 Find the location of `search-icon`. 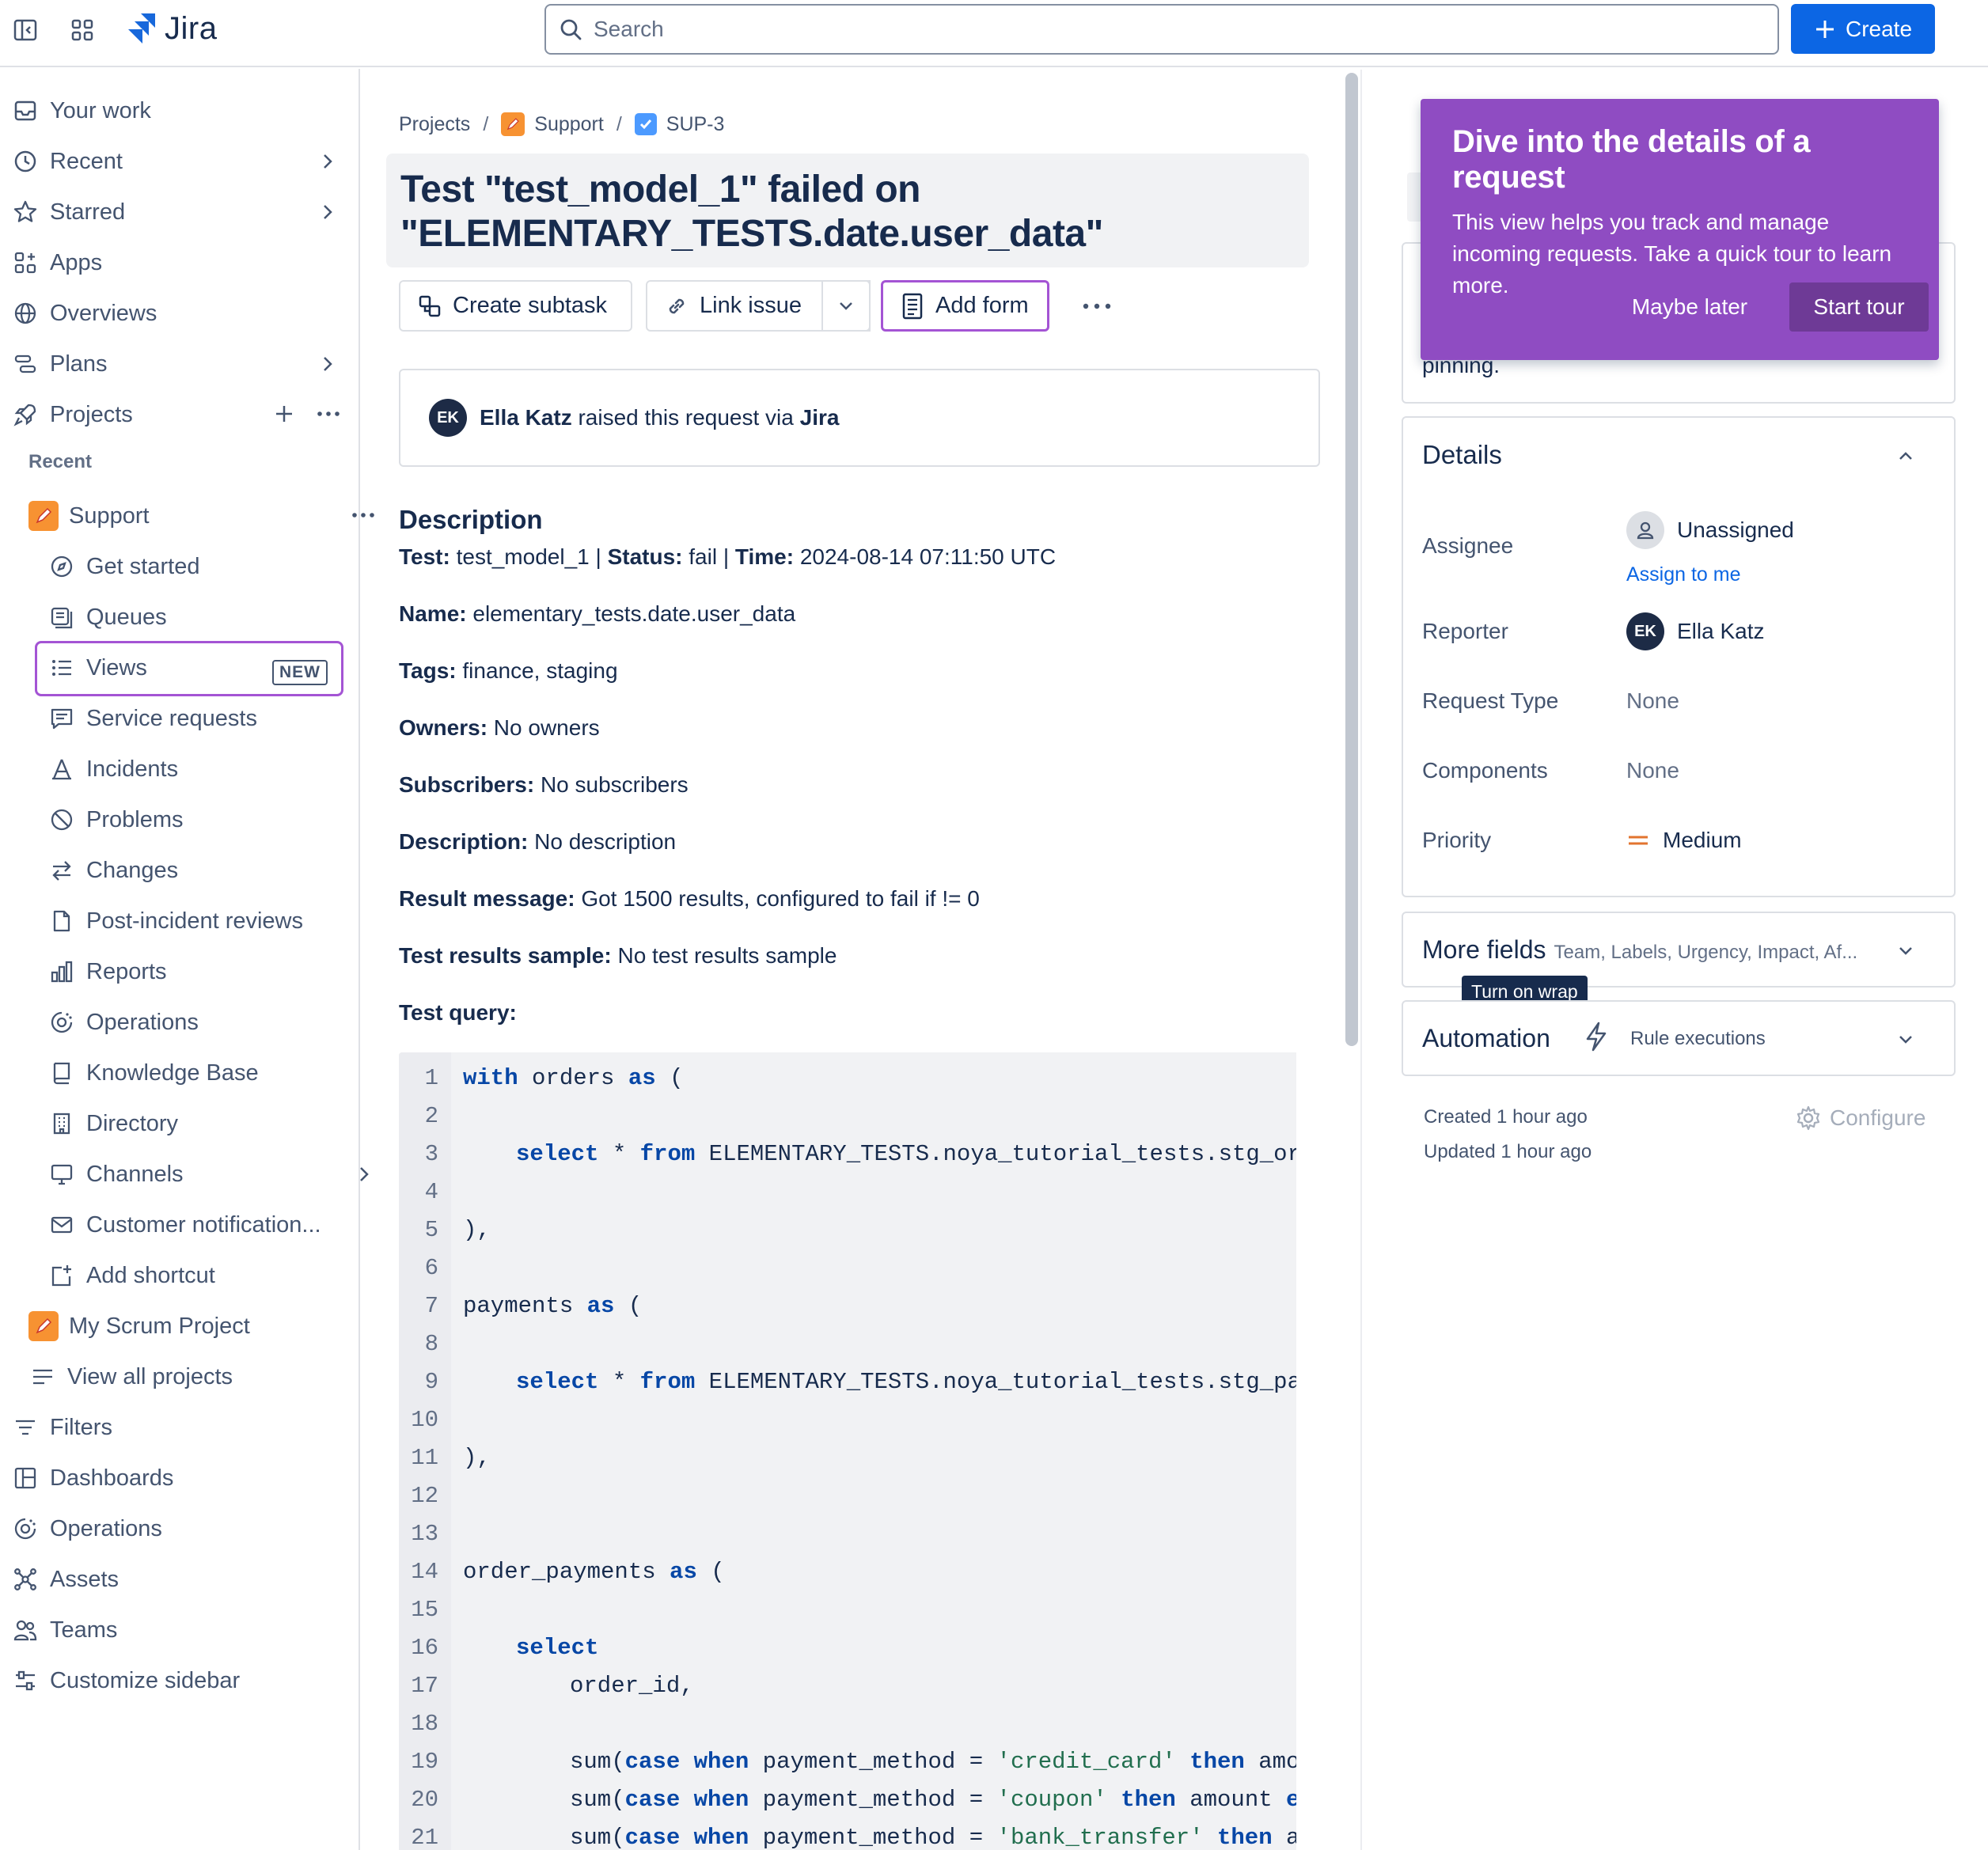

search-icon is located at coordinates (571, 29).